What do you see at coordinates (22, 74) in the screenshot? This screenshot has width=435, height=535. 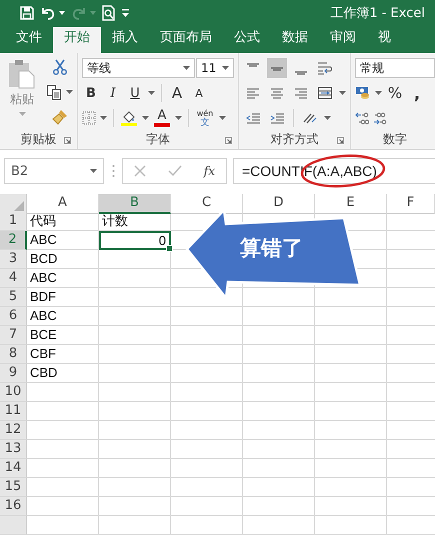 I see `clipboard-icon` at bounding box center [22, 74].